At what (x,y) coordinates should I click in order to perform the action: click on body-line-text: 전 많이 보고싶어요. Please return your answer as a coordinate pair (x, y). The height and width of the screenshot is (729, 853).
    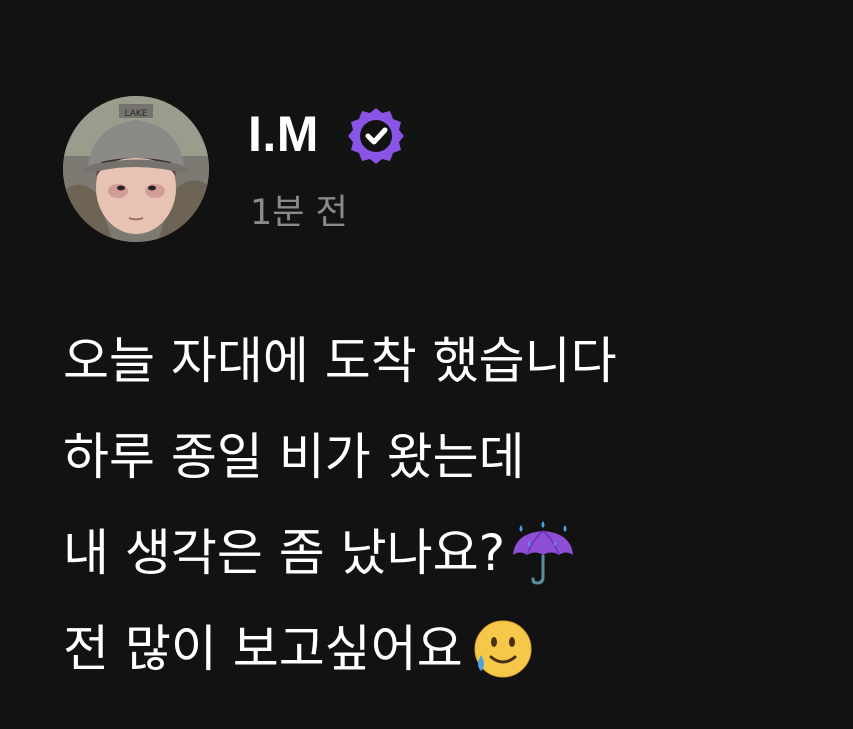
    Looking at the image, I should click on (263, 649).